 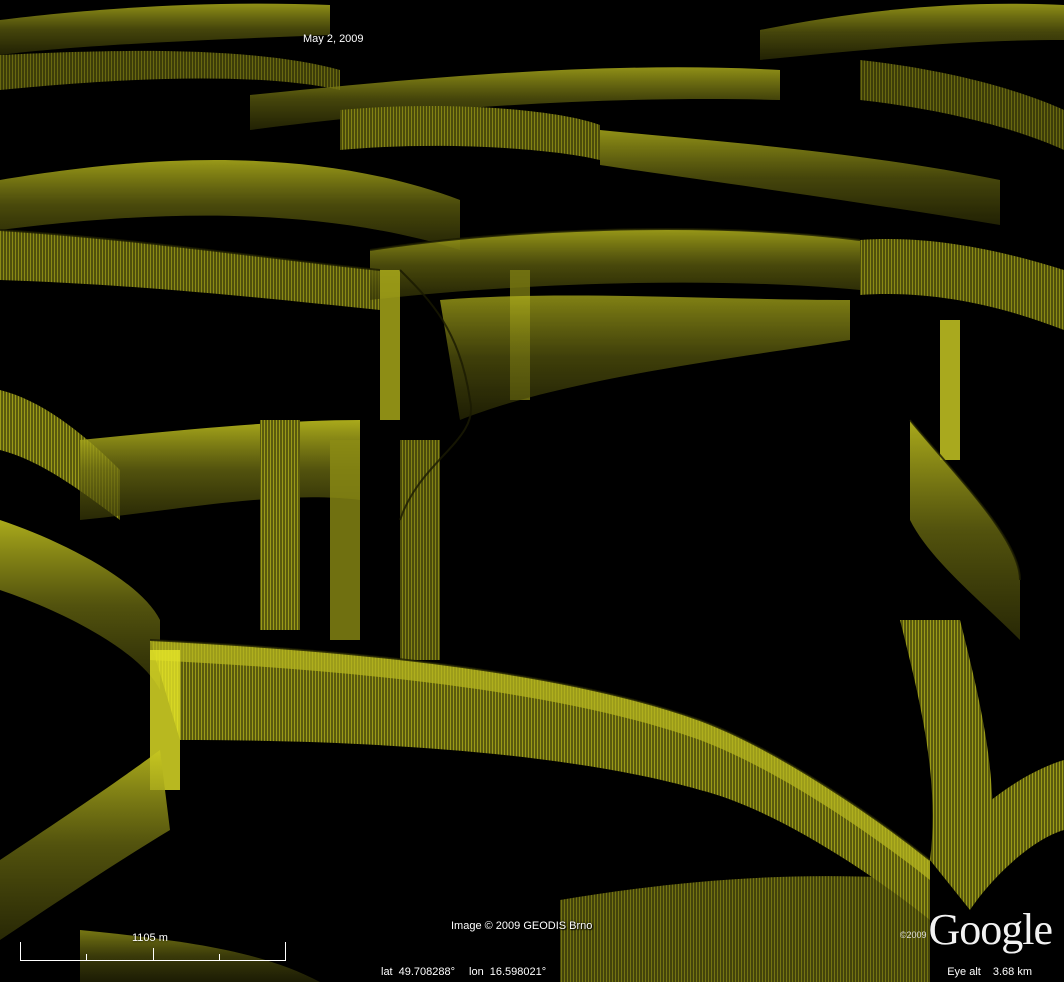 I want to click on eye-alt-value: 3.68 km, so click(x=1012, y=972).